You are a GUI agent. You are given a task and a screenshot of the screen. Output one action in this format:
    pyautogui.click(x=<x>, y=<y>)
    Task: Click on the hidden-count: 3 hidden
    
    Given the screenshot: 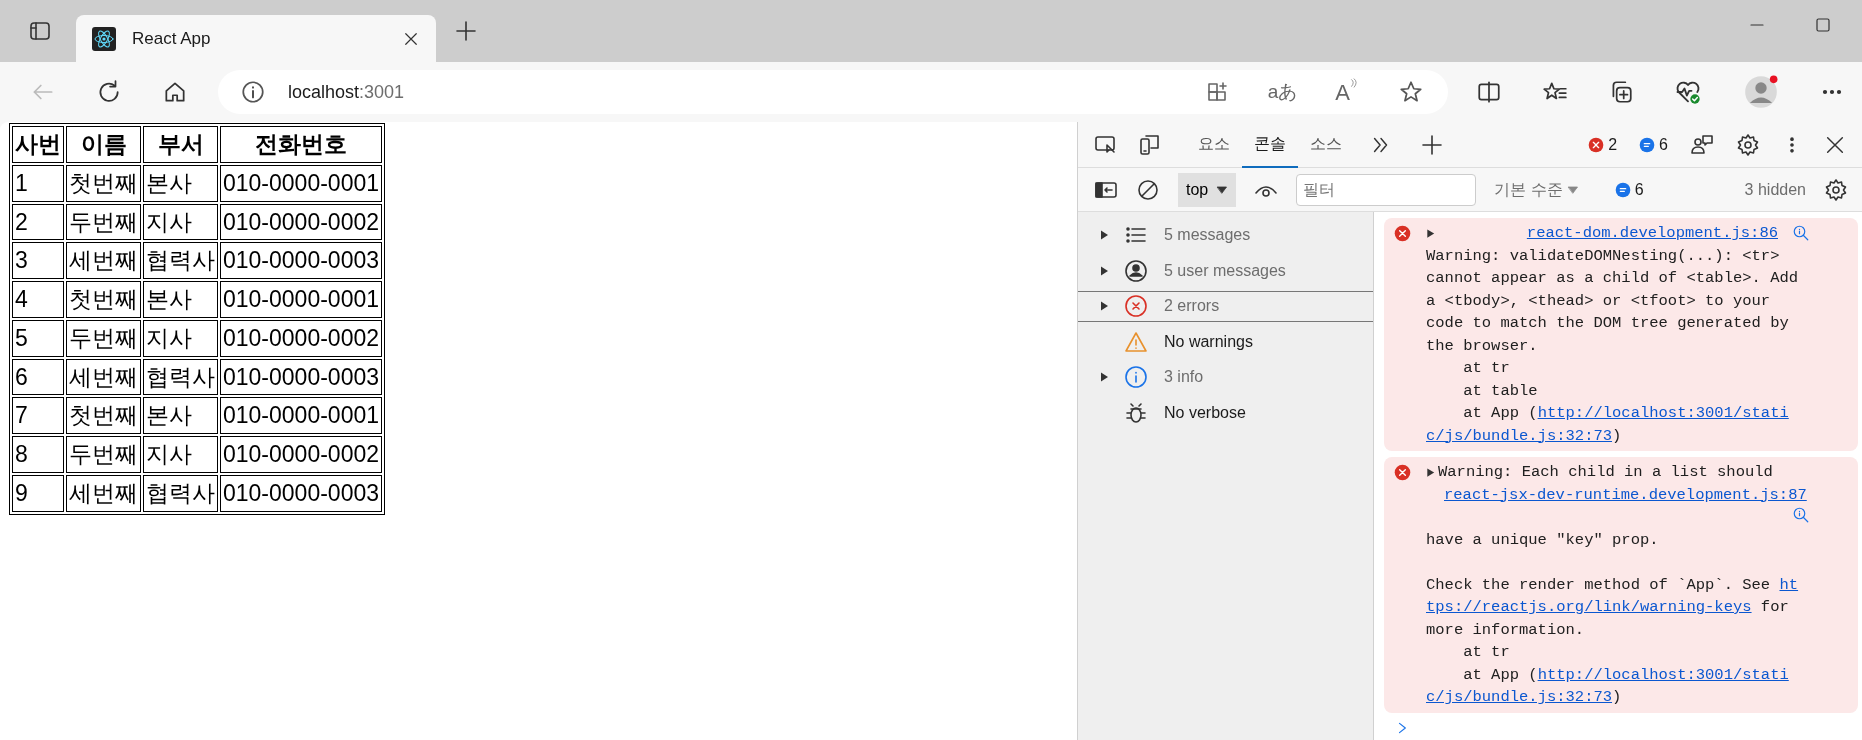 What is the action you would take?
    pyautogui.click(x=1775, y=189)
    